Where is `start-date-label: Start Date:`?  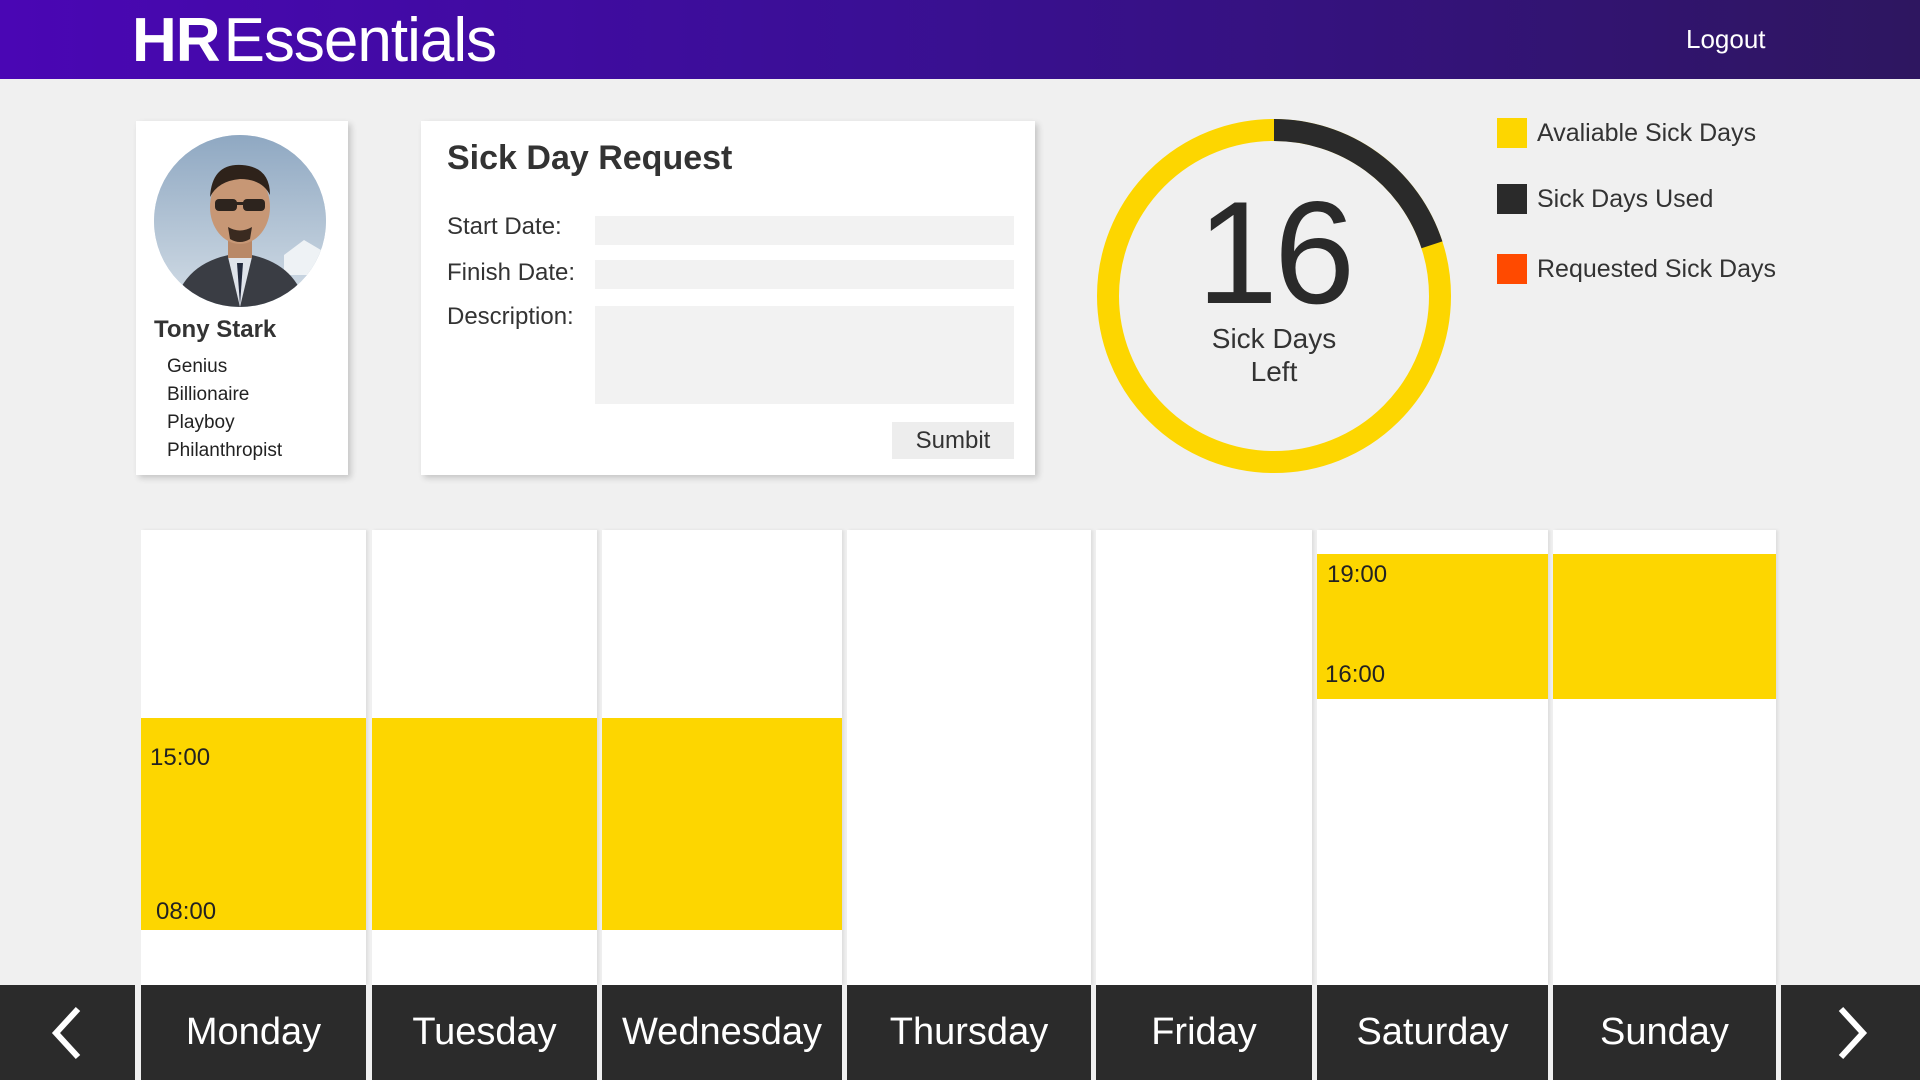 start-date-label: Start Date: is located at coordinates (504, 226).